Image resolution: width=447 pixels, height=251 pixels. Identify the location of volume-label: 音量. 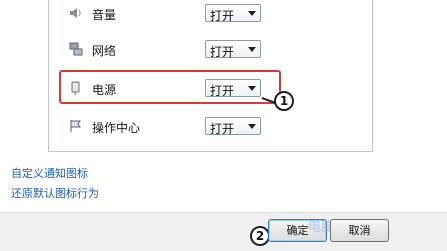
(104, 15).